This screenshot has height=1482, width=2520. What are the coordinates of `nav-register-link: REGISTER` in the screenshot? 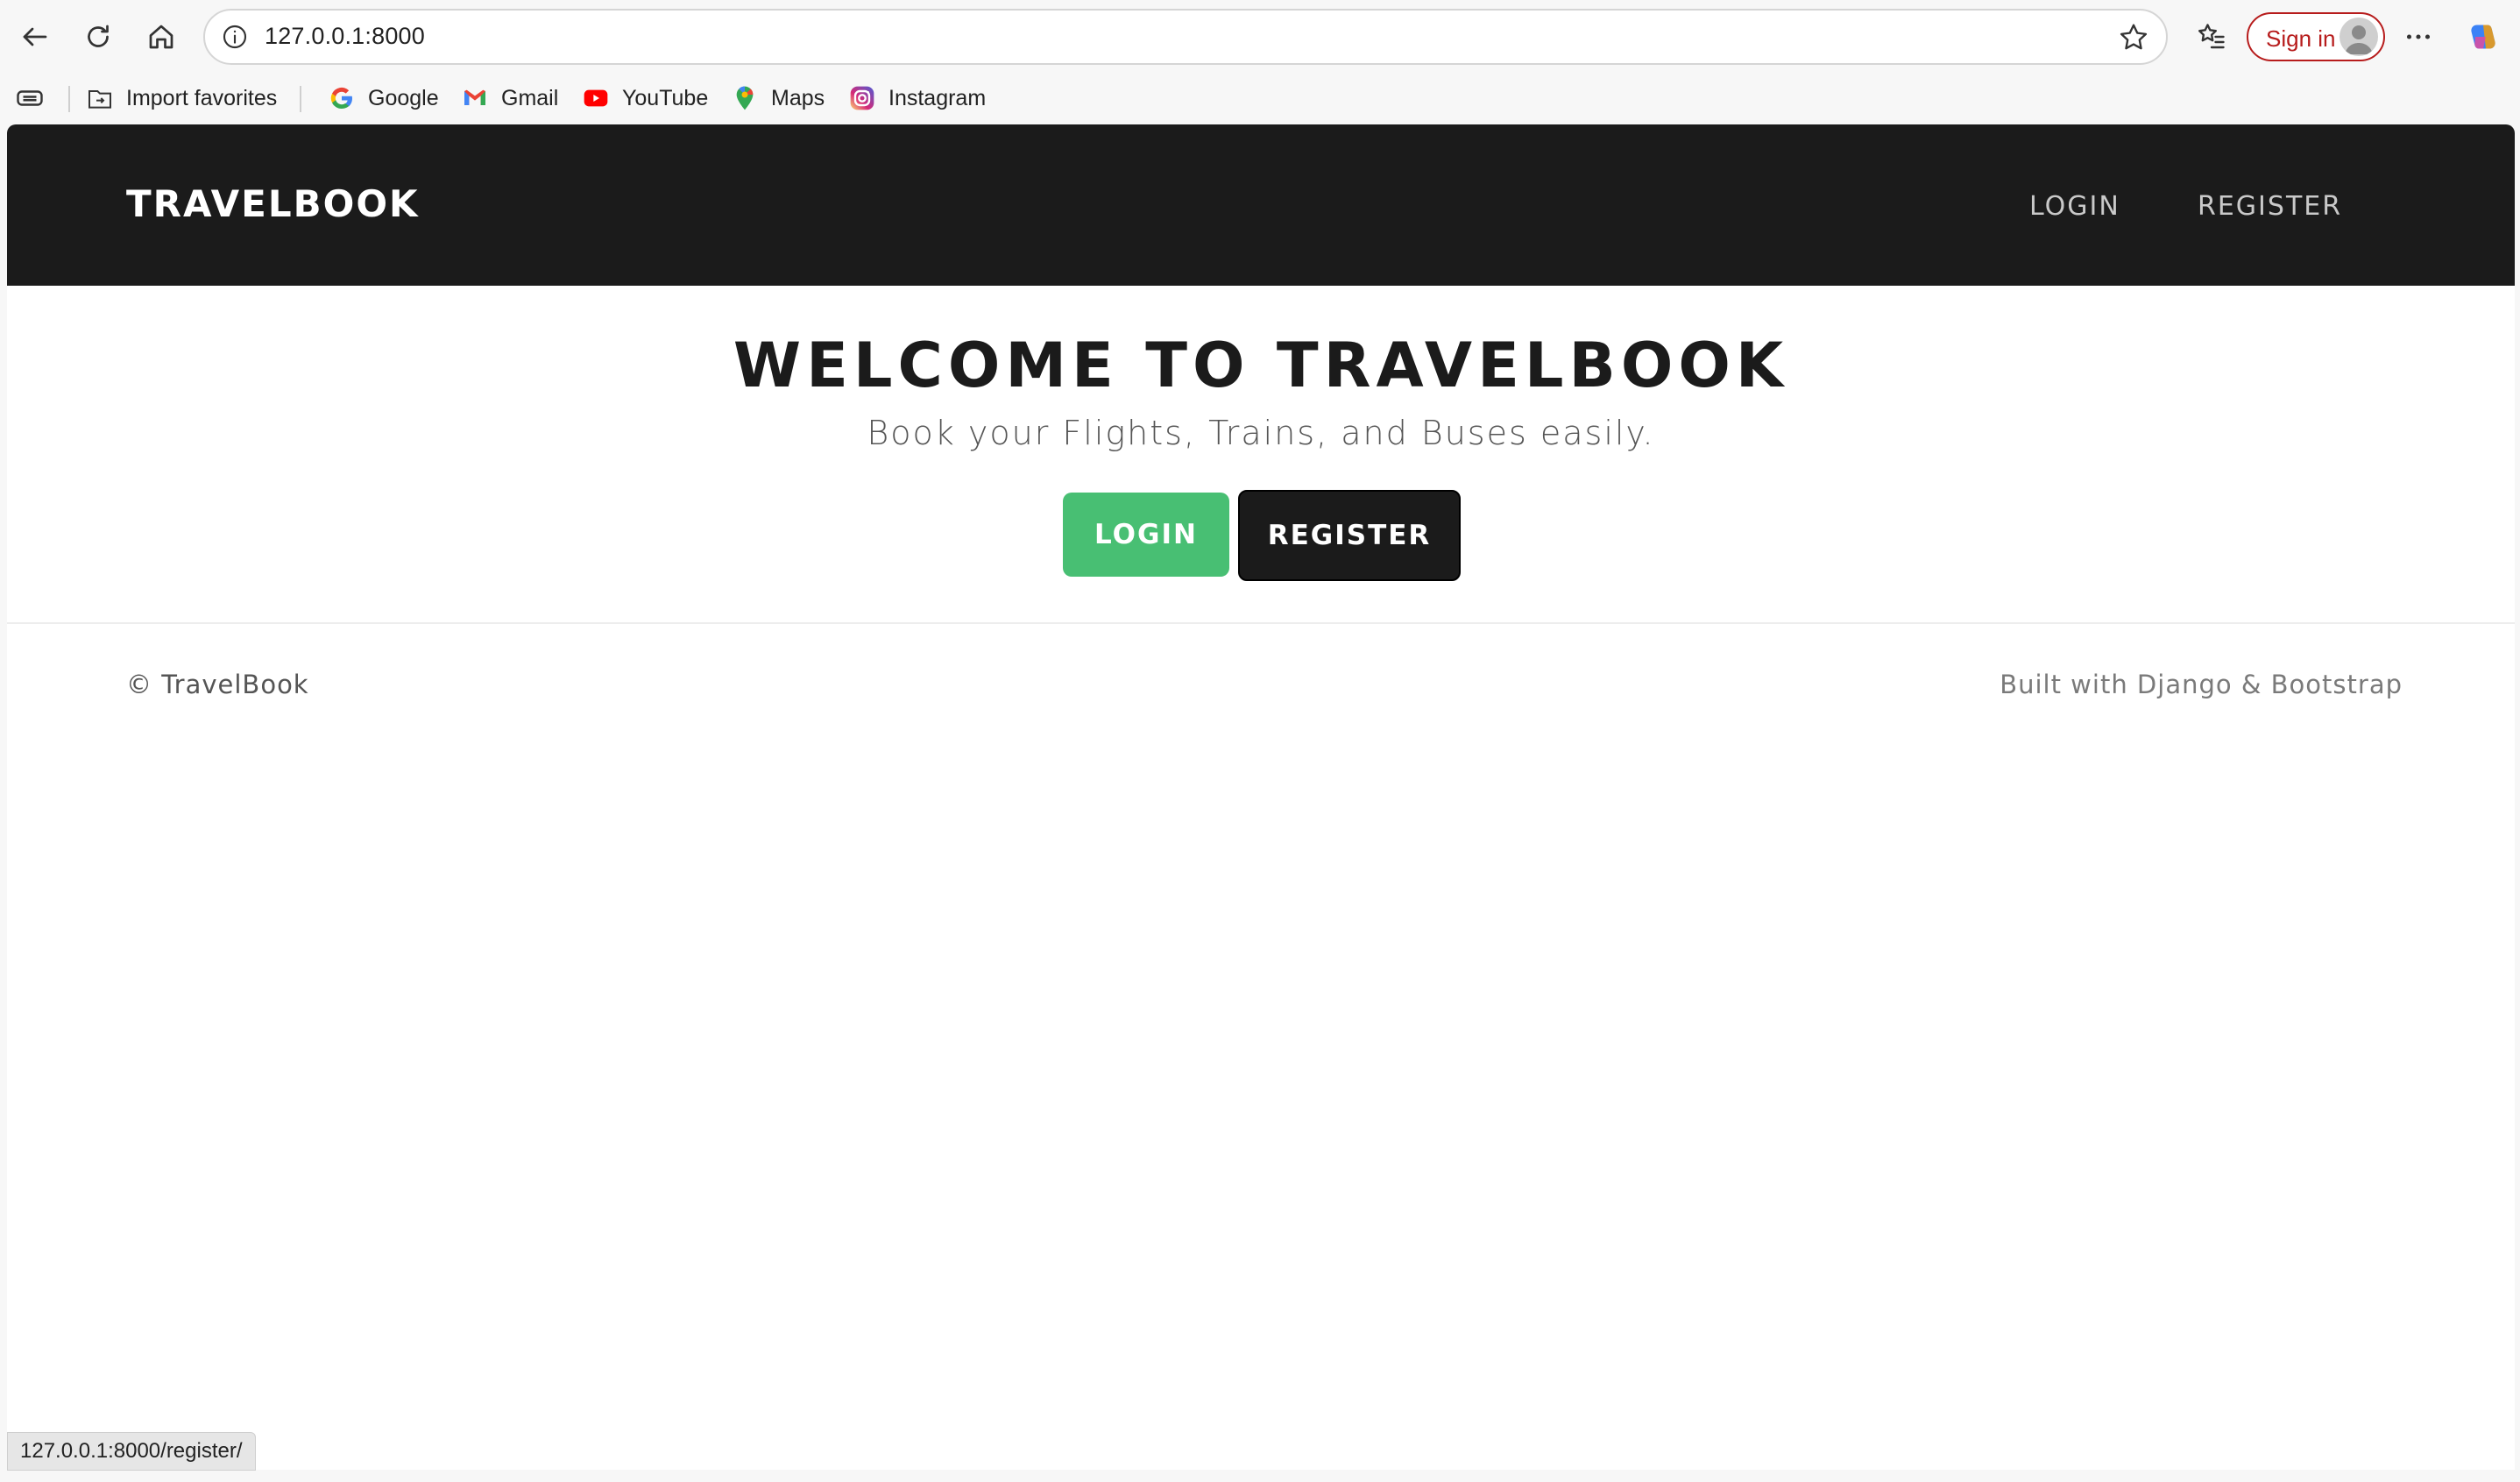 It's located at (2270, 206).